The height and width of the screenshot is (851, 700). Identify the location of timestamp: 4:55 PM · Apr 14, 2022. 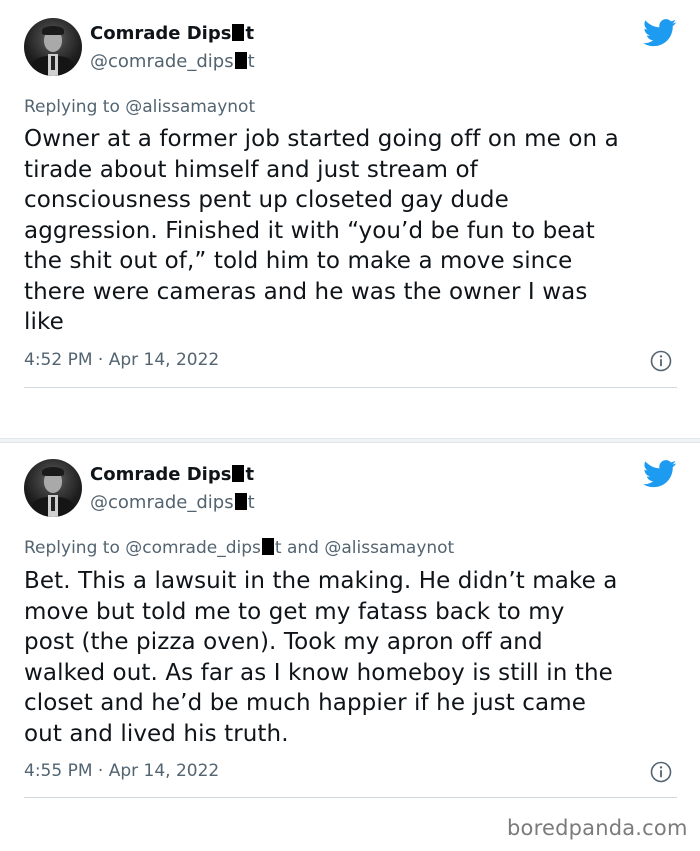
(121, 771).